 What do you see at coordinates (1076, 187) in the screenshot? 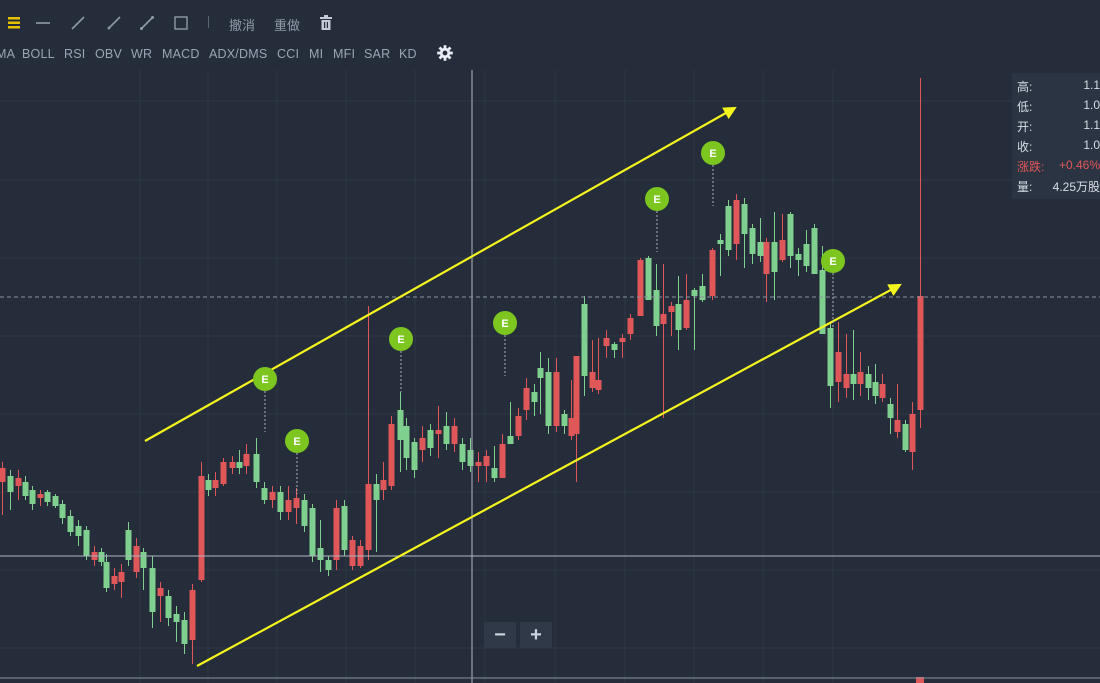
I see `info-volume-value: 4.25万股` at bounding box center [1076, 187].